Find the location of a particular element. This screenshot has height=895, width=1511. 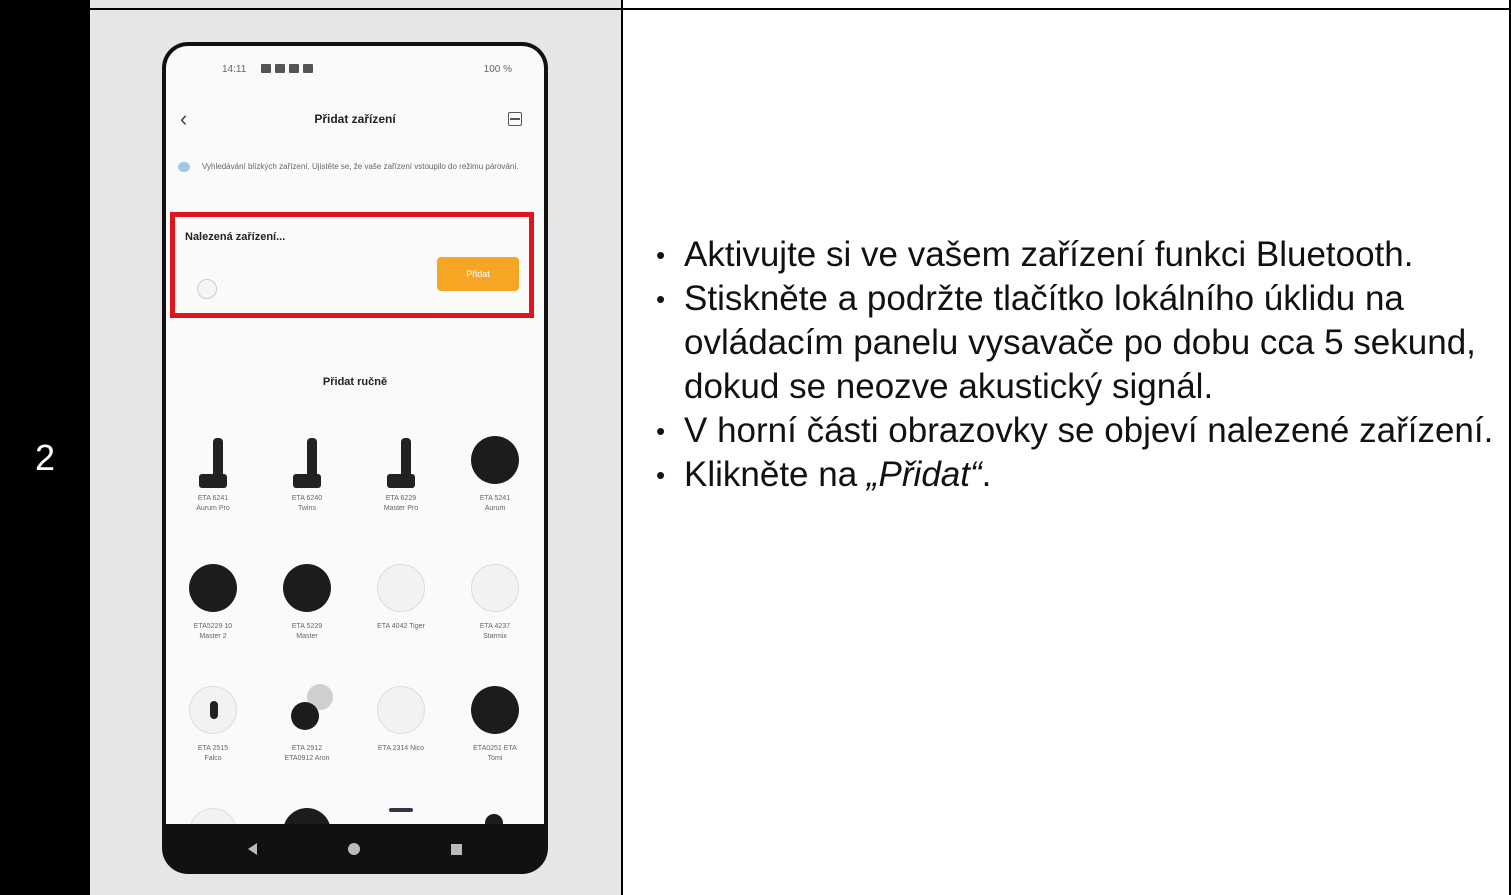

device-sub: Twins is located at coordinates (307, 508).